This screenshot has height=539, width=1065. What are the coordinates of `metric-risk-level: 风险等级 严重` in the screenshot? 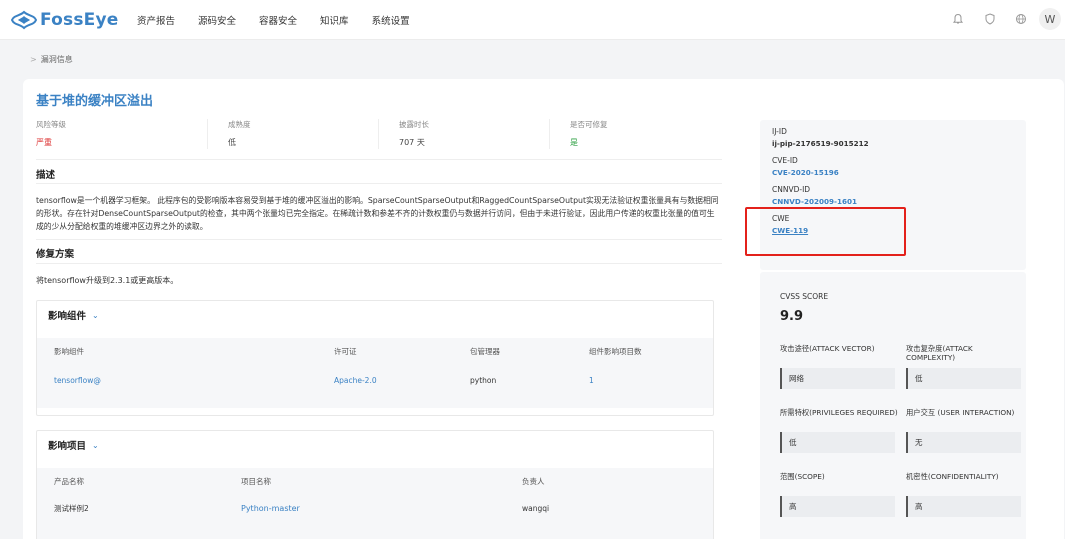 It's located at (121, 134).